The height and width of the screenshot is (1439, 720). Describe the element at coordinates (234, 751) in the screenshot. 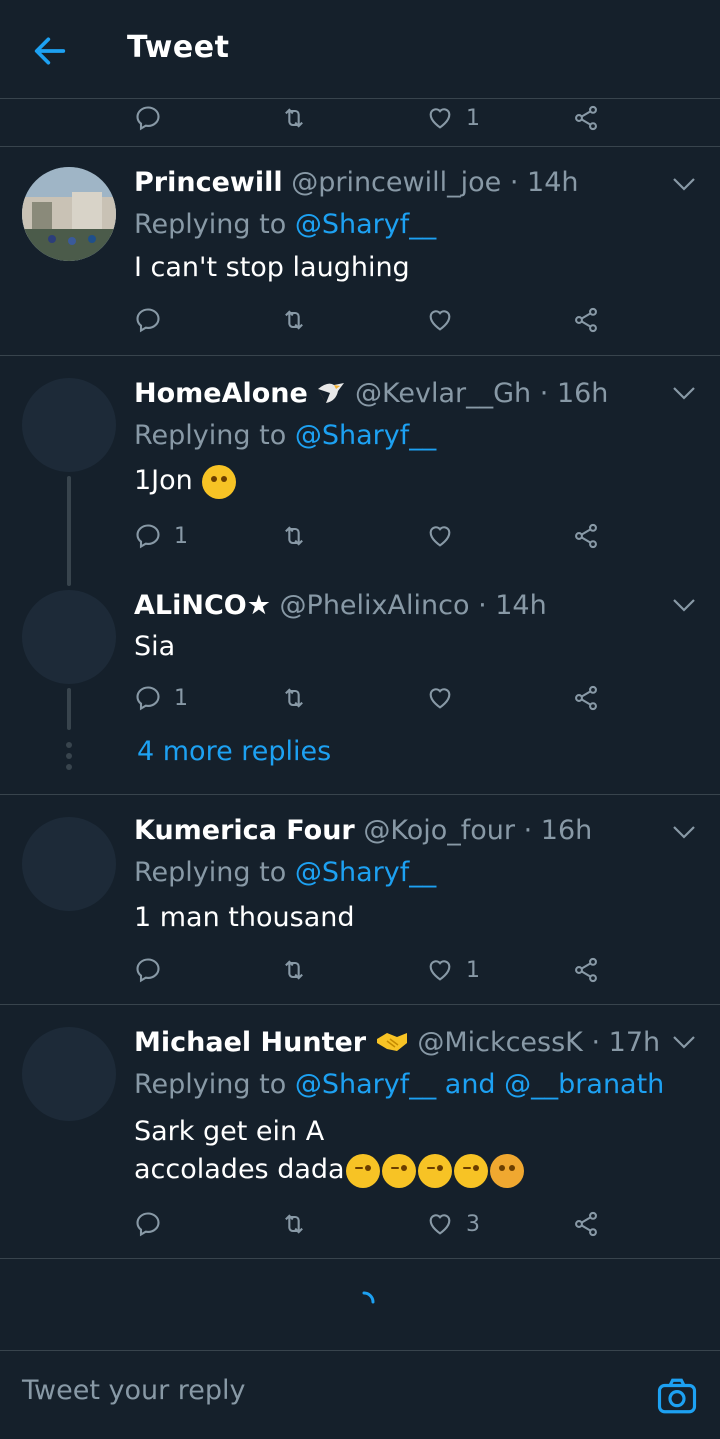

I see `more-replies-link: 4 more replies` at that location.